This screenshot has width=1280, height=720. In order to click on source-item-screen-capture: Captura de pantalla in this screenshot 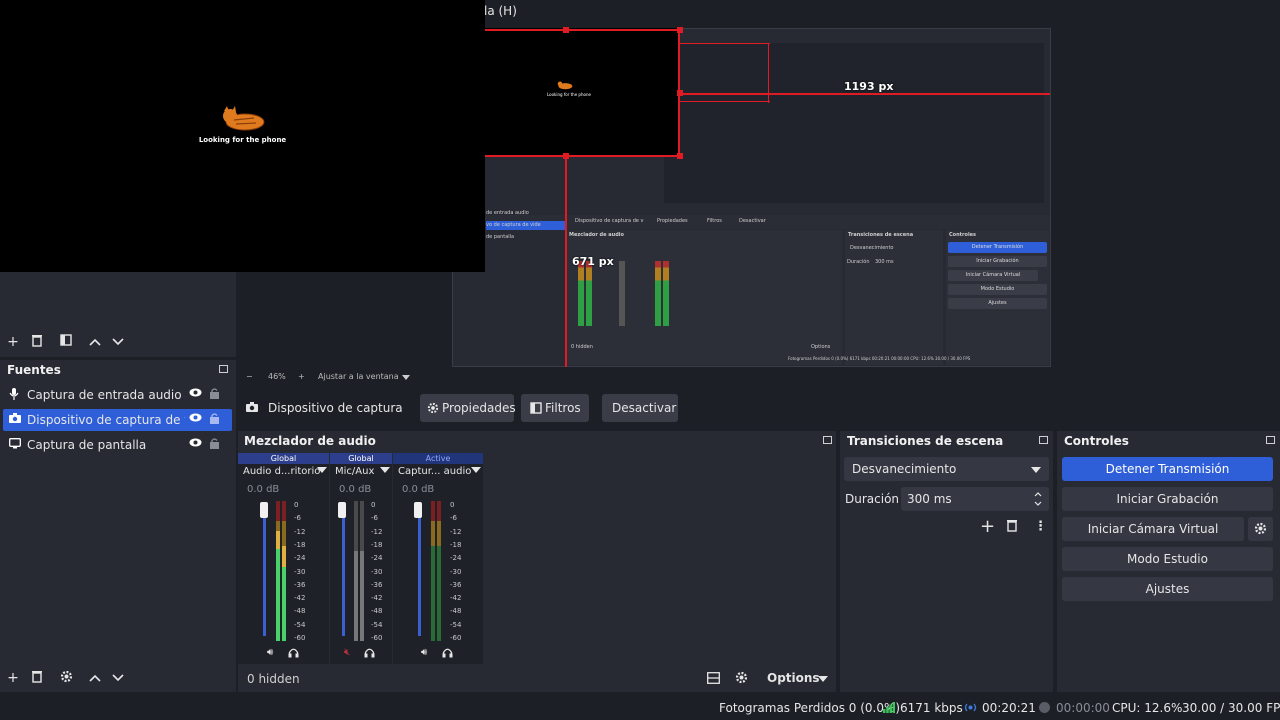, I will do `click(117, 445)`.